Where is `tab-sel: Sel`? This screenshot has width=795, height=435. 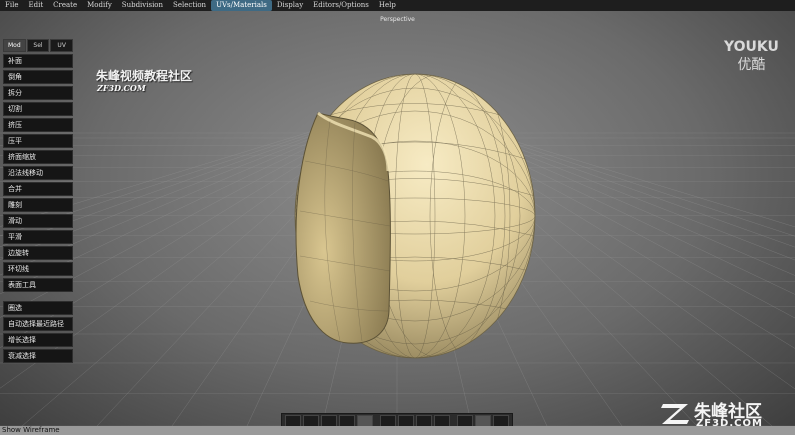 tab-sel: Sel is located at coordinates (38, 45).